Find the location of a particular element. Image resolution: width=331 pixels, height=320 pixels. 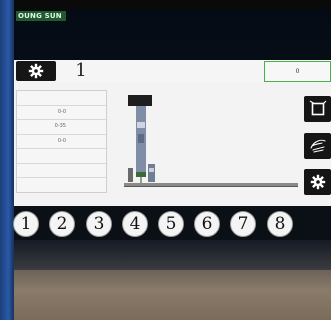

program-label: 2 is located at coordinates (62, 224).